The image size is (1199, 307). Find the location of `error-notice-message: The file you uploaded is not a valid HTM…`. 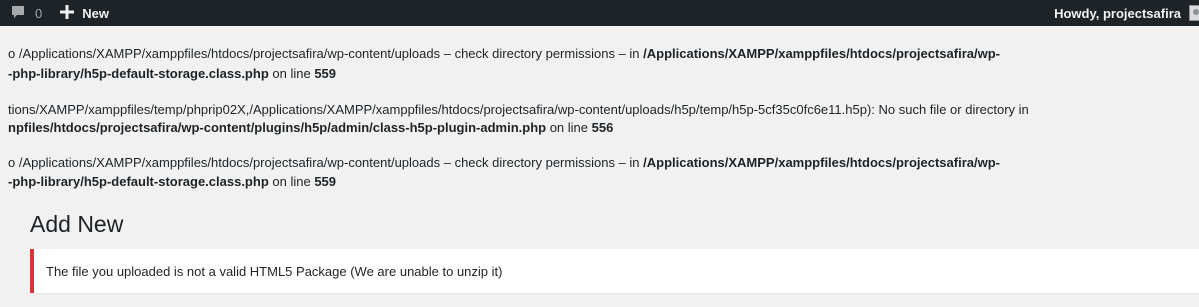

error-notice-message: The file you uploaded is not a valid HTM… is located at coordinates (274, 271).